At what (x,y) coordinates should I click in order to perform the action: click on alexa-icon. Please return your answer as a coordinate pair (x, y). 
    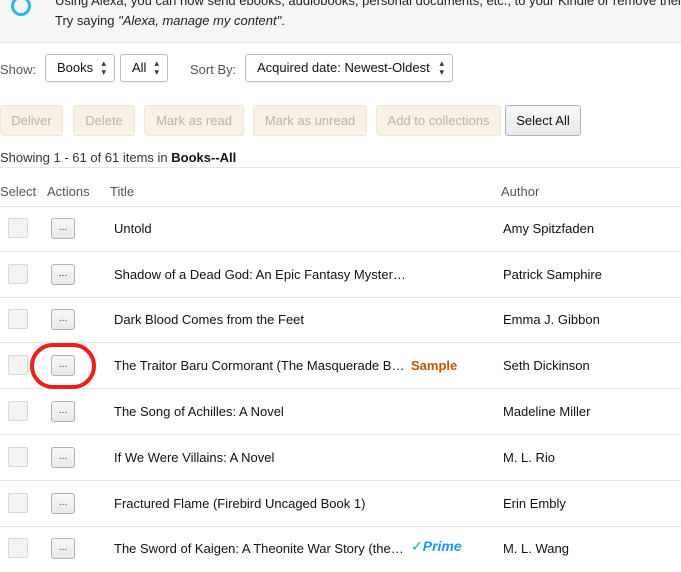
    Looking at the image, I should click on (21, 8).